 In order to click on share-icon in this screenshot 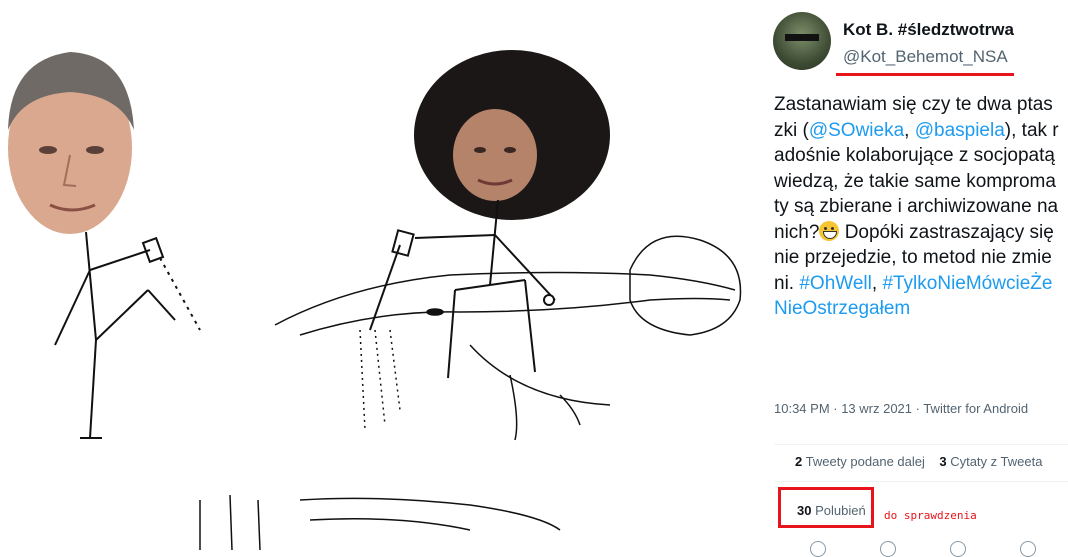, I will do `click(1028, 549)`.